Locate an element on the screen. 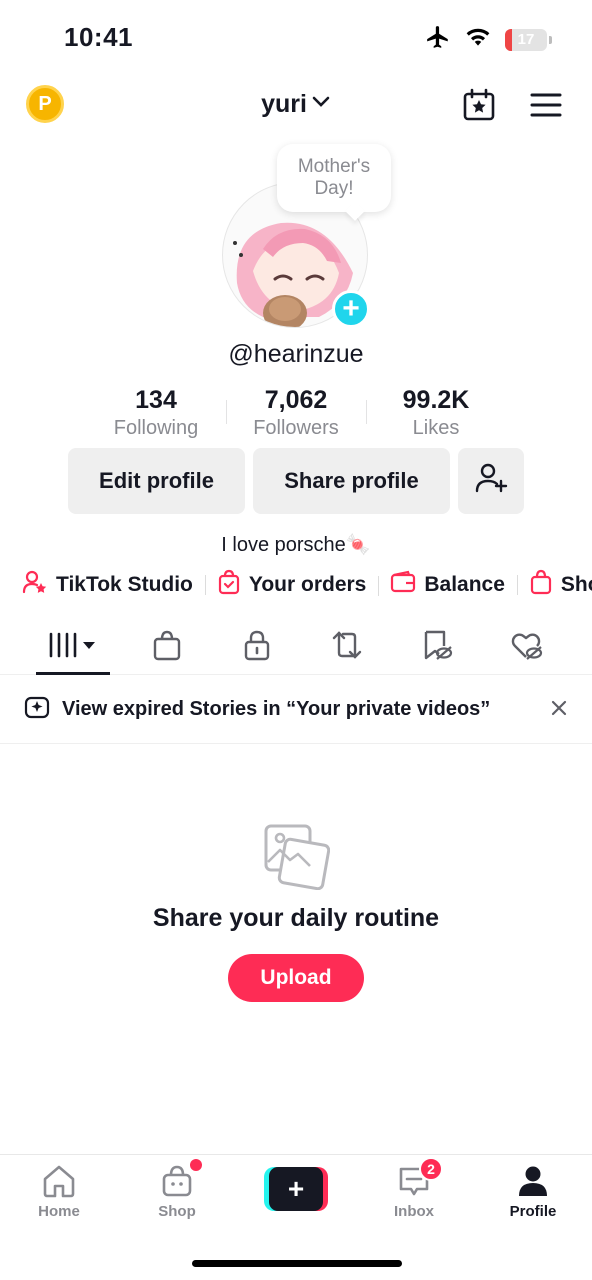 This screenshot has height=1280, width=592. status-bubble: Mother's Day! is located at coordinates (334, 178).